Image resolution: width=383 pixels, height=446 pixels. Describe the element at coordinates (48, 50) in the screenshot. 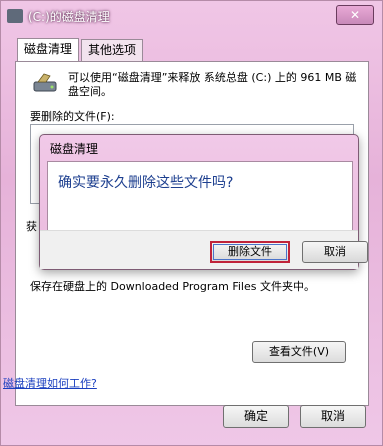

I see `tab-disk-cleanup: 磁盘清理` at that location.